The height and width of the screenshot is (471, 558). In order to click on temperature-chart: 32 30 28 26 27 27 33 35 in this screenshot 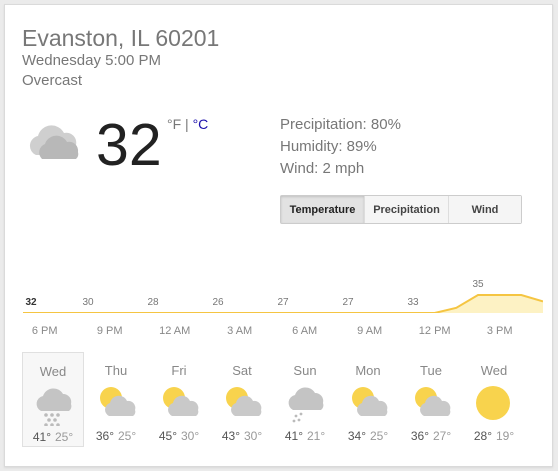, I will do `click(283, 296)`.